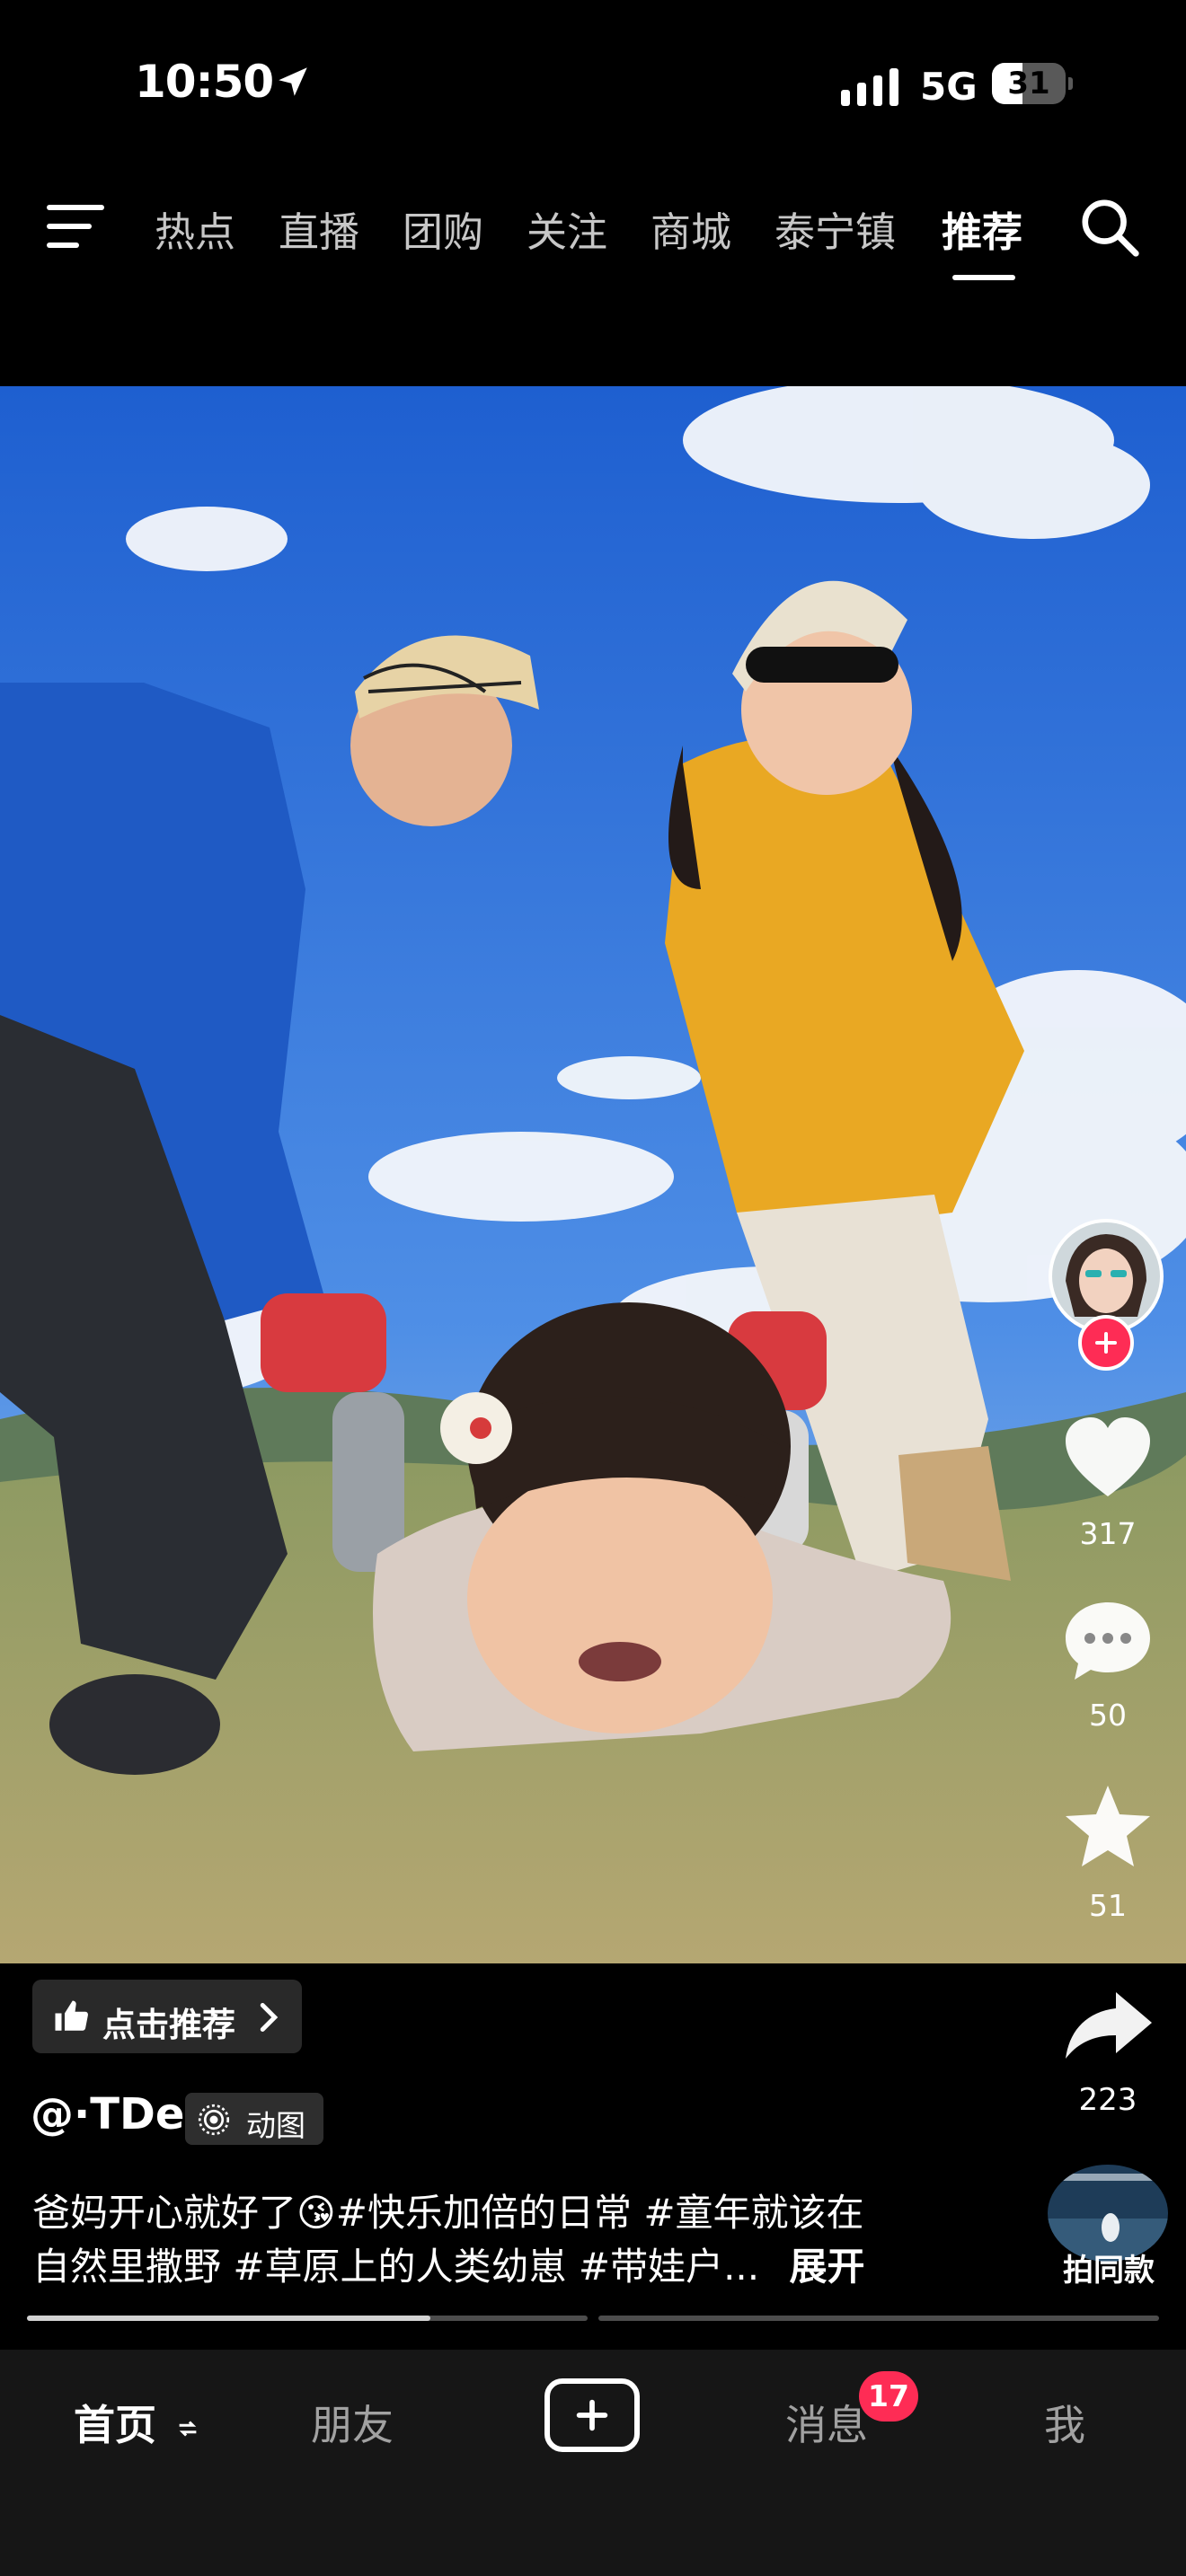  Describe the element at coordinates (1107, 2100) in the screenshot. I see `share-count: 223` at that location.